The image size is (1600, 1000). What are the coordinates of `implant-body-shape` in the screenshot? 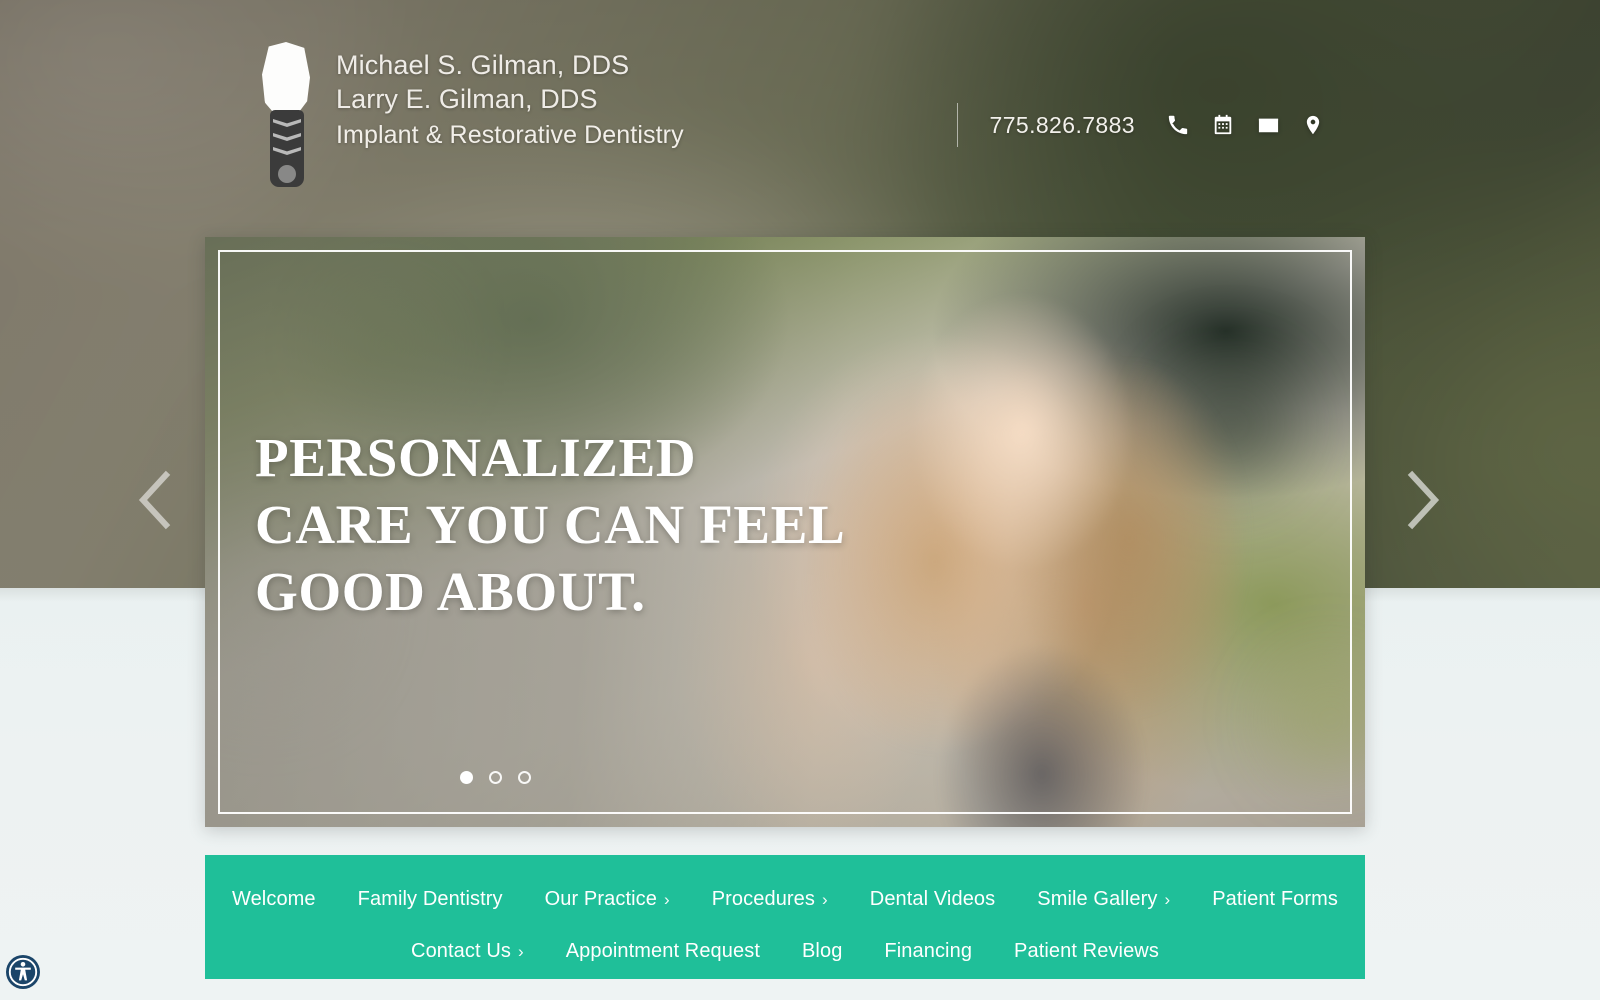 It's located at (287, 148).